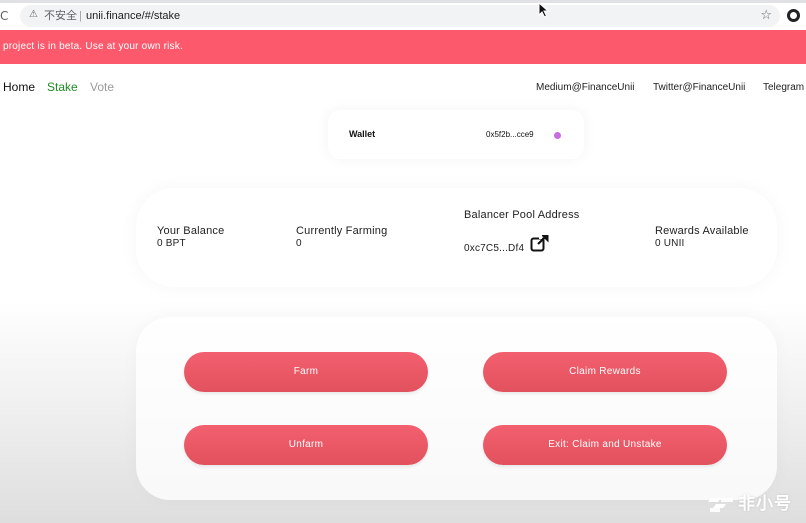  I want to click on security-label: 不安全, so click(60, 16).